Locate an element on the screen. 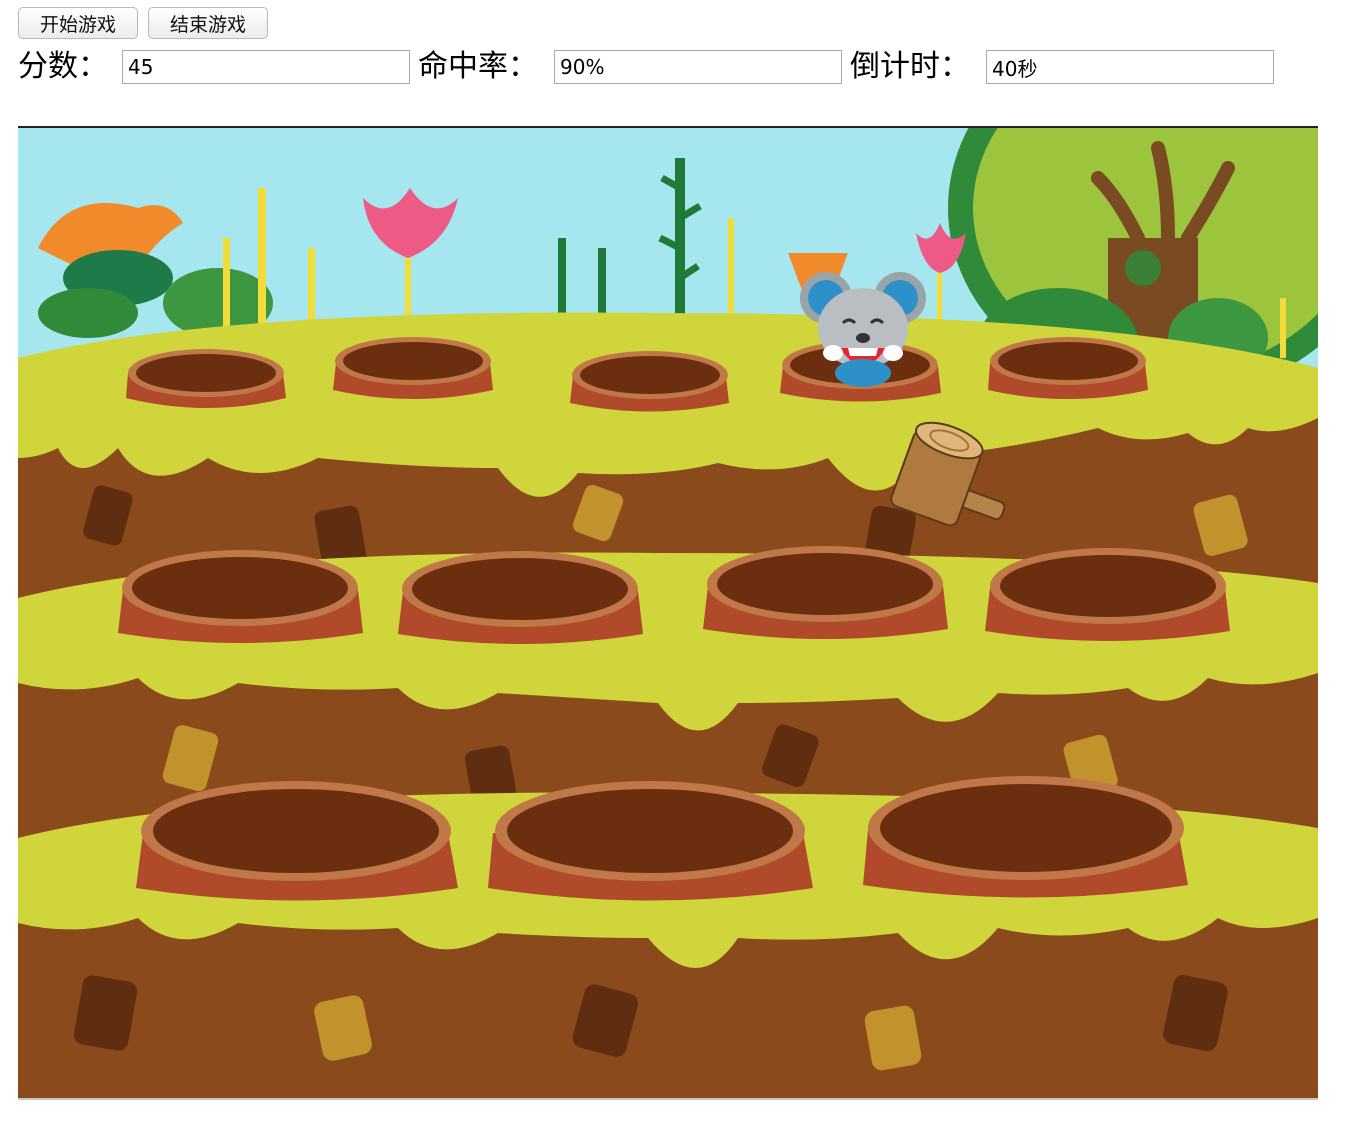  countdown-label: 倒计时： is located at coordinates (910, 66).